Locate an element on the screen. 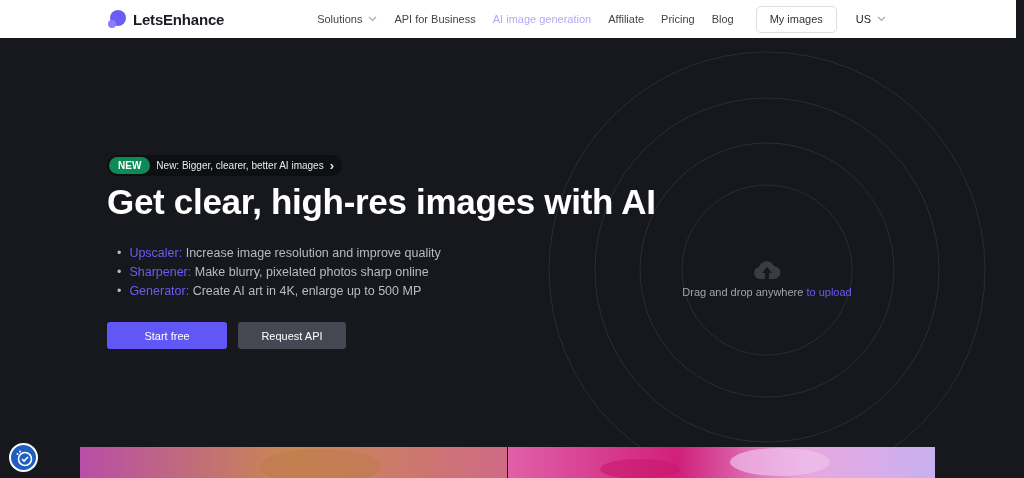 This screenshot has height=478, width=1024. chevron-down-icon is located at coordinates (881, 19).